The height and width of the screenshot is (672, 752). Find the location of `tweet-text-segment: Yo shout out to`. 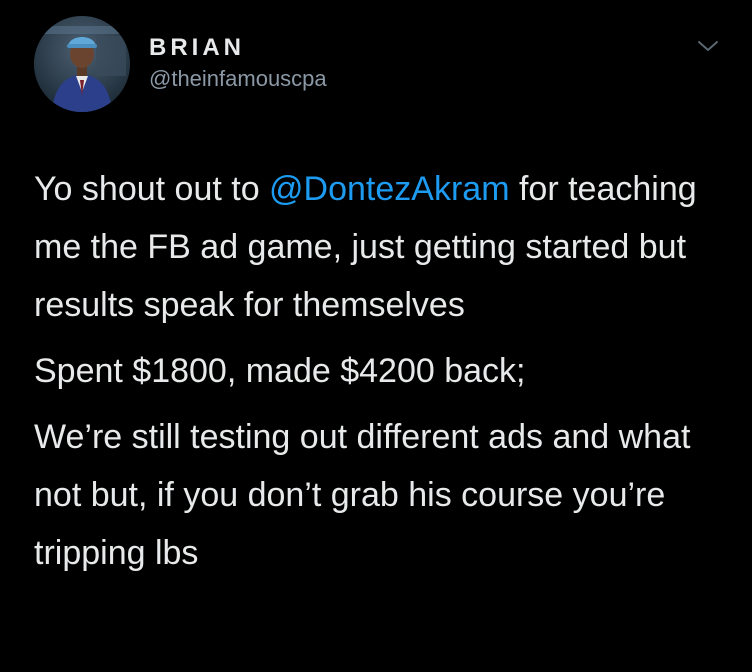

tweet-text-segment: Yo shout out to is located at coordinates (152, 189).